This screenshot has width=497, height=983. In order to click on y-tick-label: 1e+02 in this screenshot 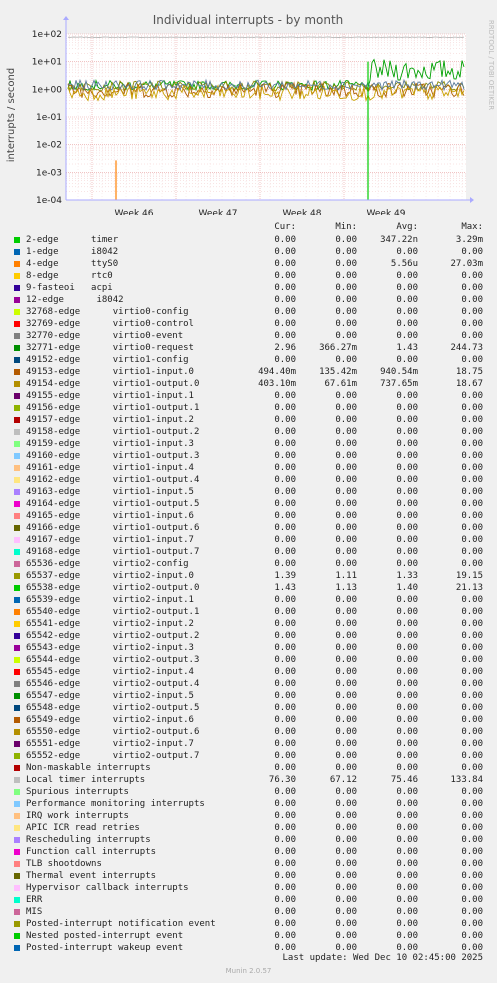, I will do `click(47, 35)`.